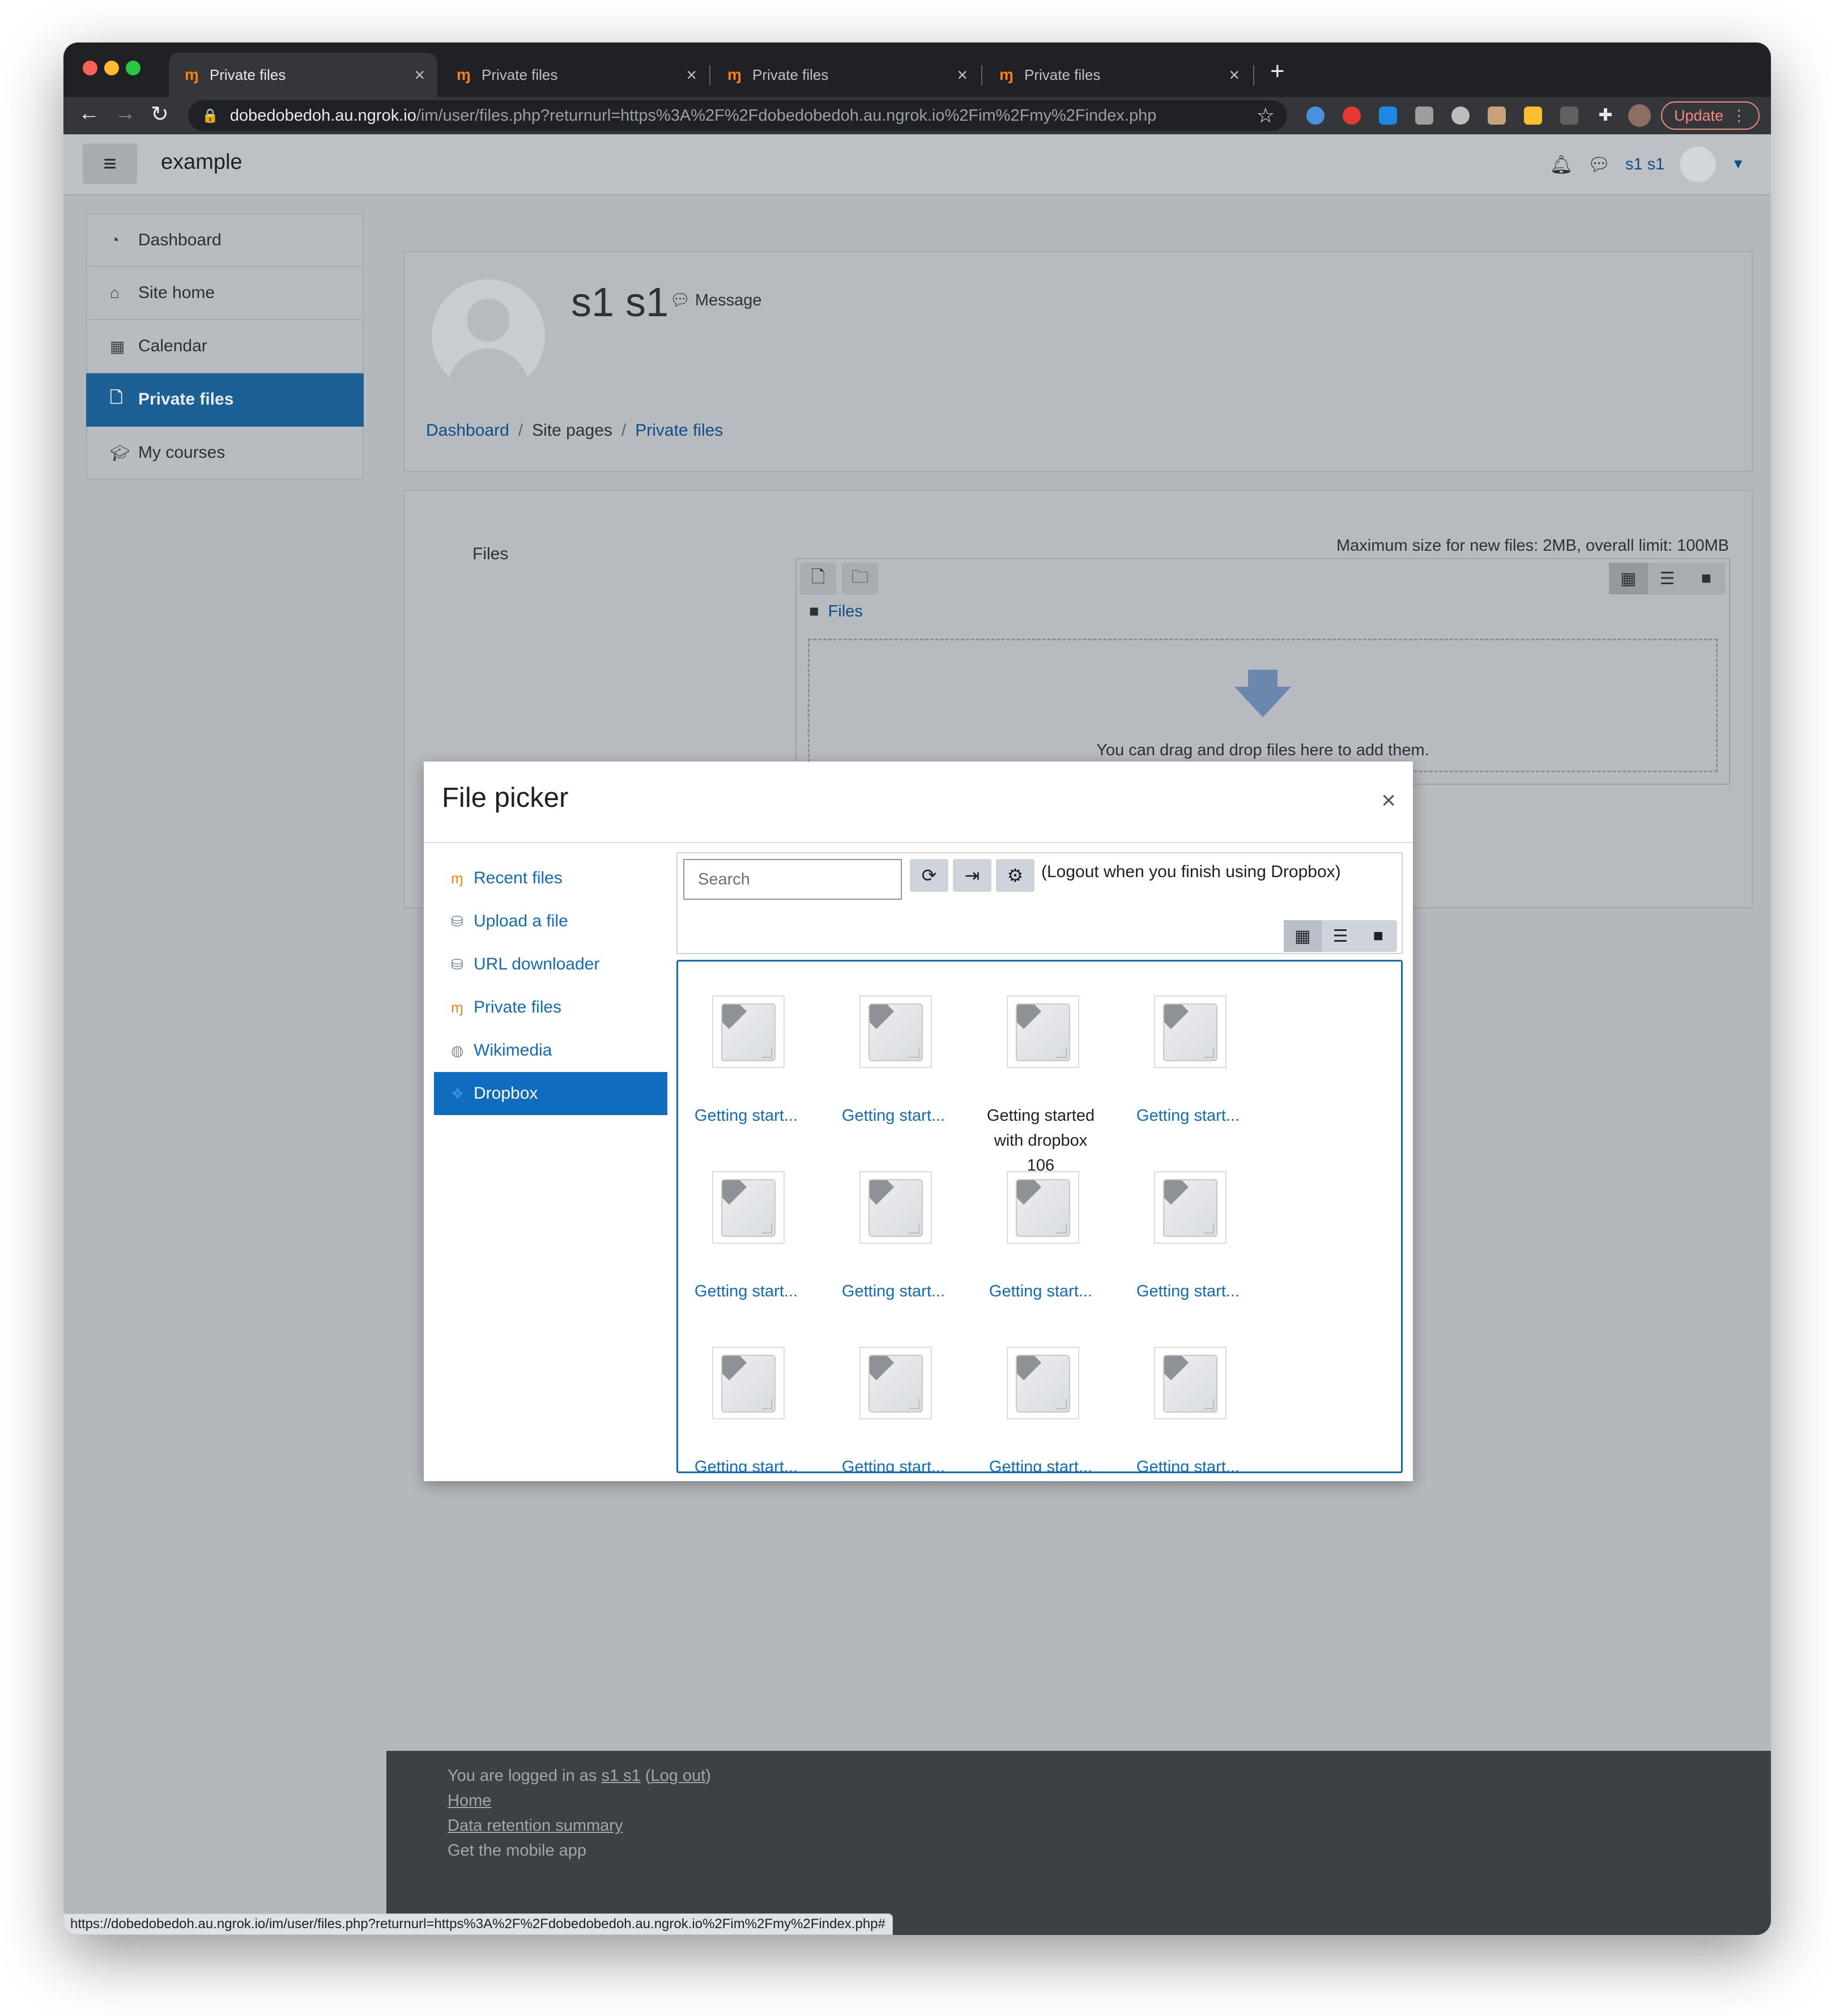 This screenshot has width=1831, height=2016. I want to click on footer-logout-link: Log out, so click(677, 1776).